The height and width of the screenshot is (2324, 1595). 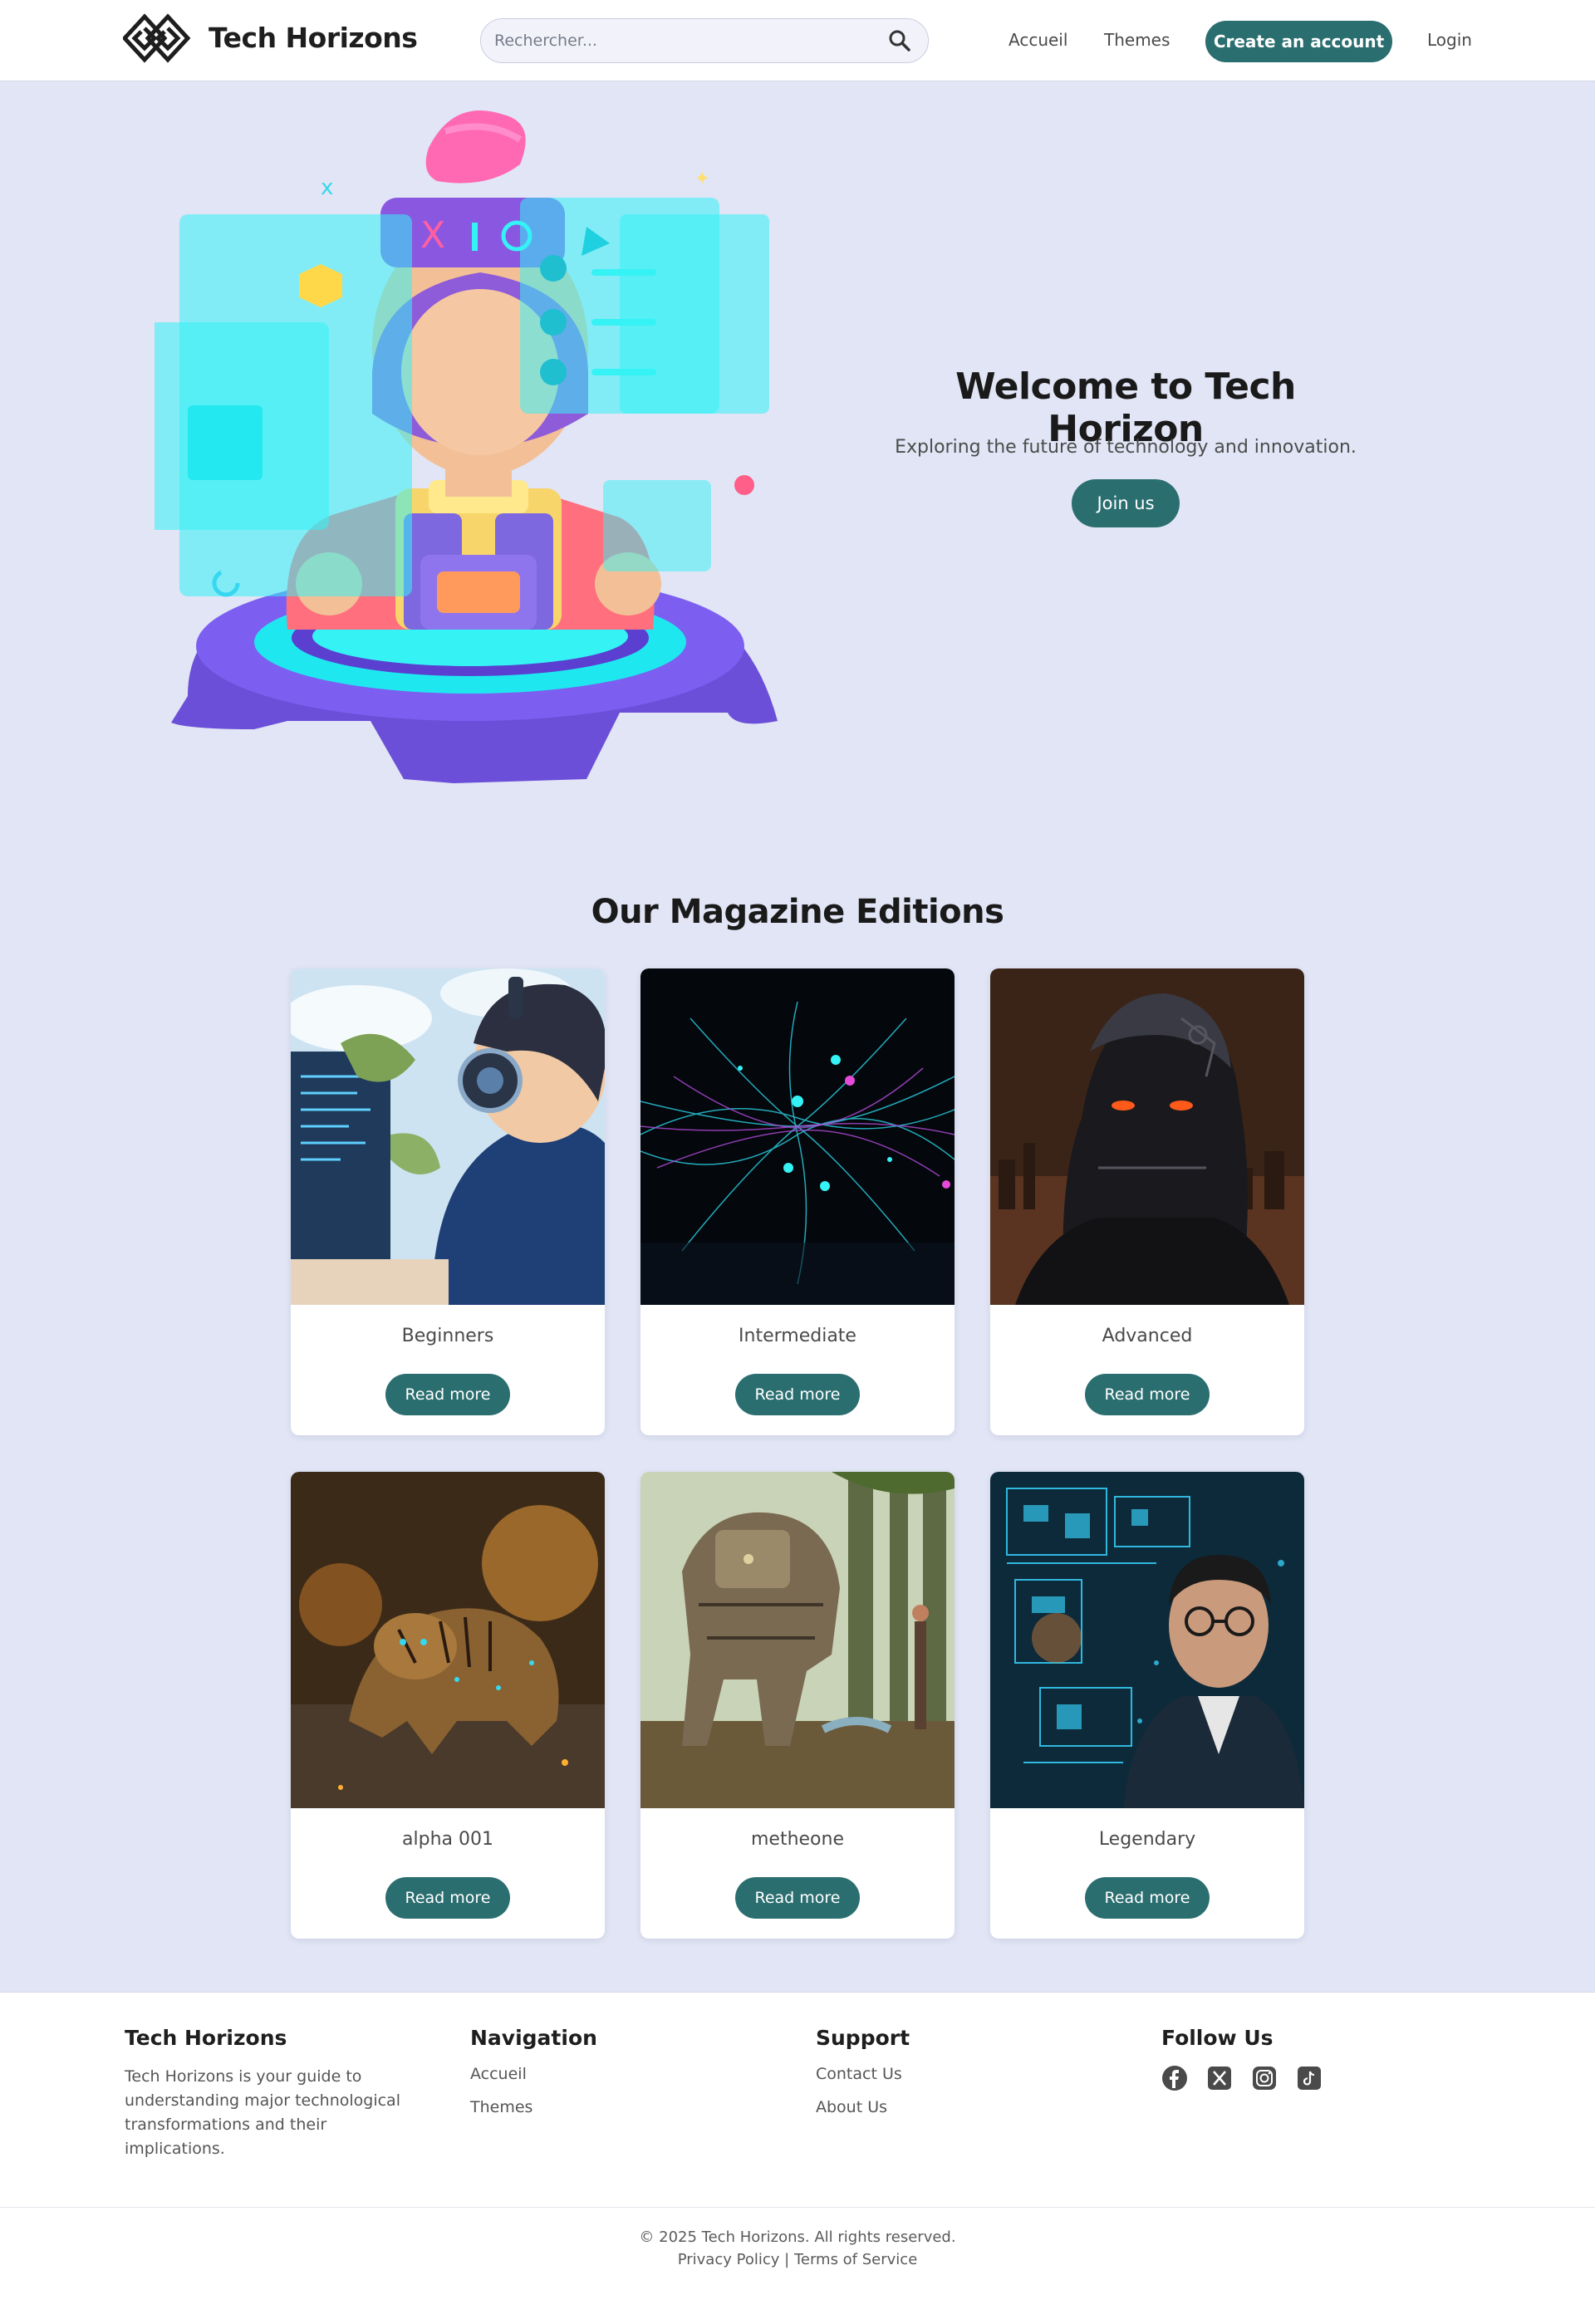 I want to click on search-icon, so click(x=900, y=40).